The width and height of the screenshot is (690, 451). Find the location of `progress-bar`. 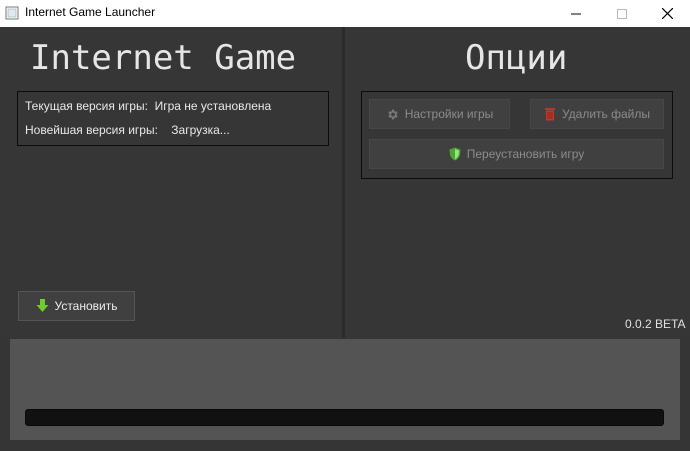

progress-bar is located at coordinates (344, 417).